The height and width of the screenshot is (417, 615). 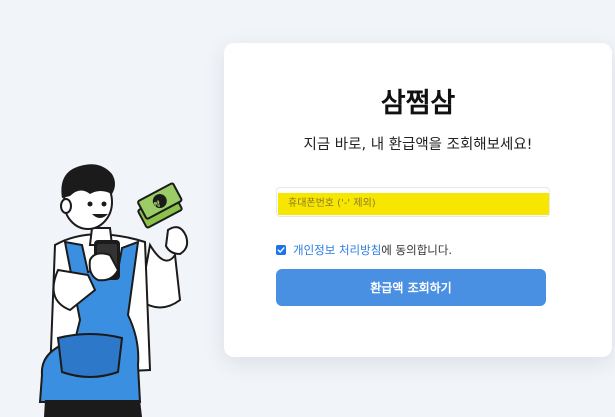 I want to click on consent-text: 에 동의합니다., so click(x=417, y=250).